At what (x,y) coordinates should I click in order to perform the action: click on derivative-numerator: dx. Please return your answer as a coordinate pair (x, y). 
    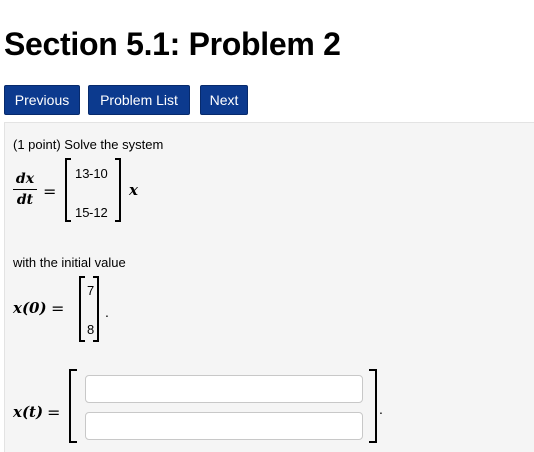
    Looking at the image, I should click on (25, 179).